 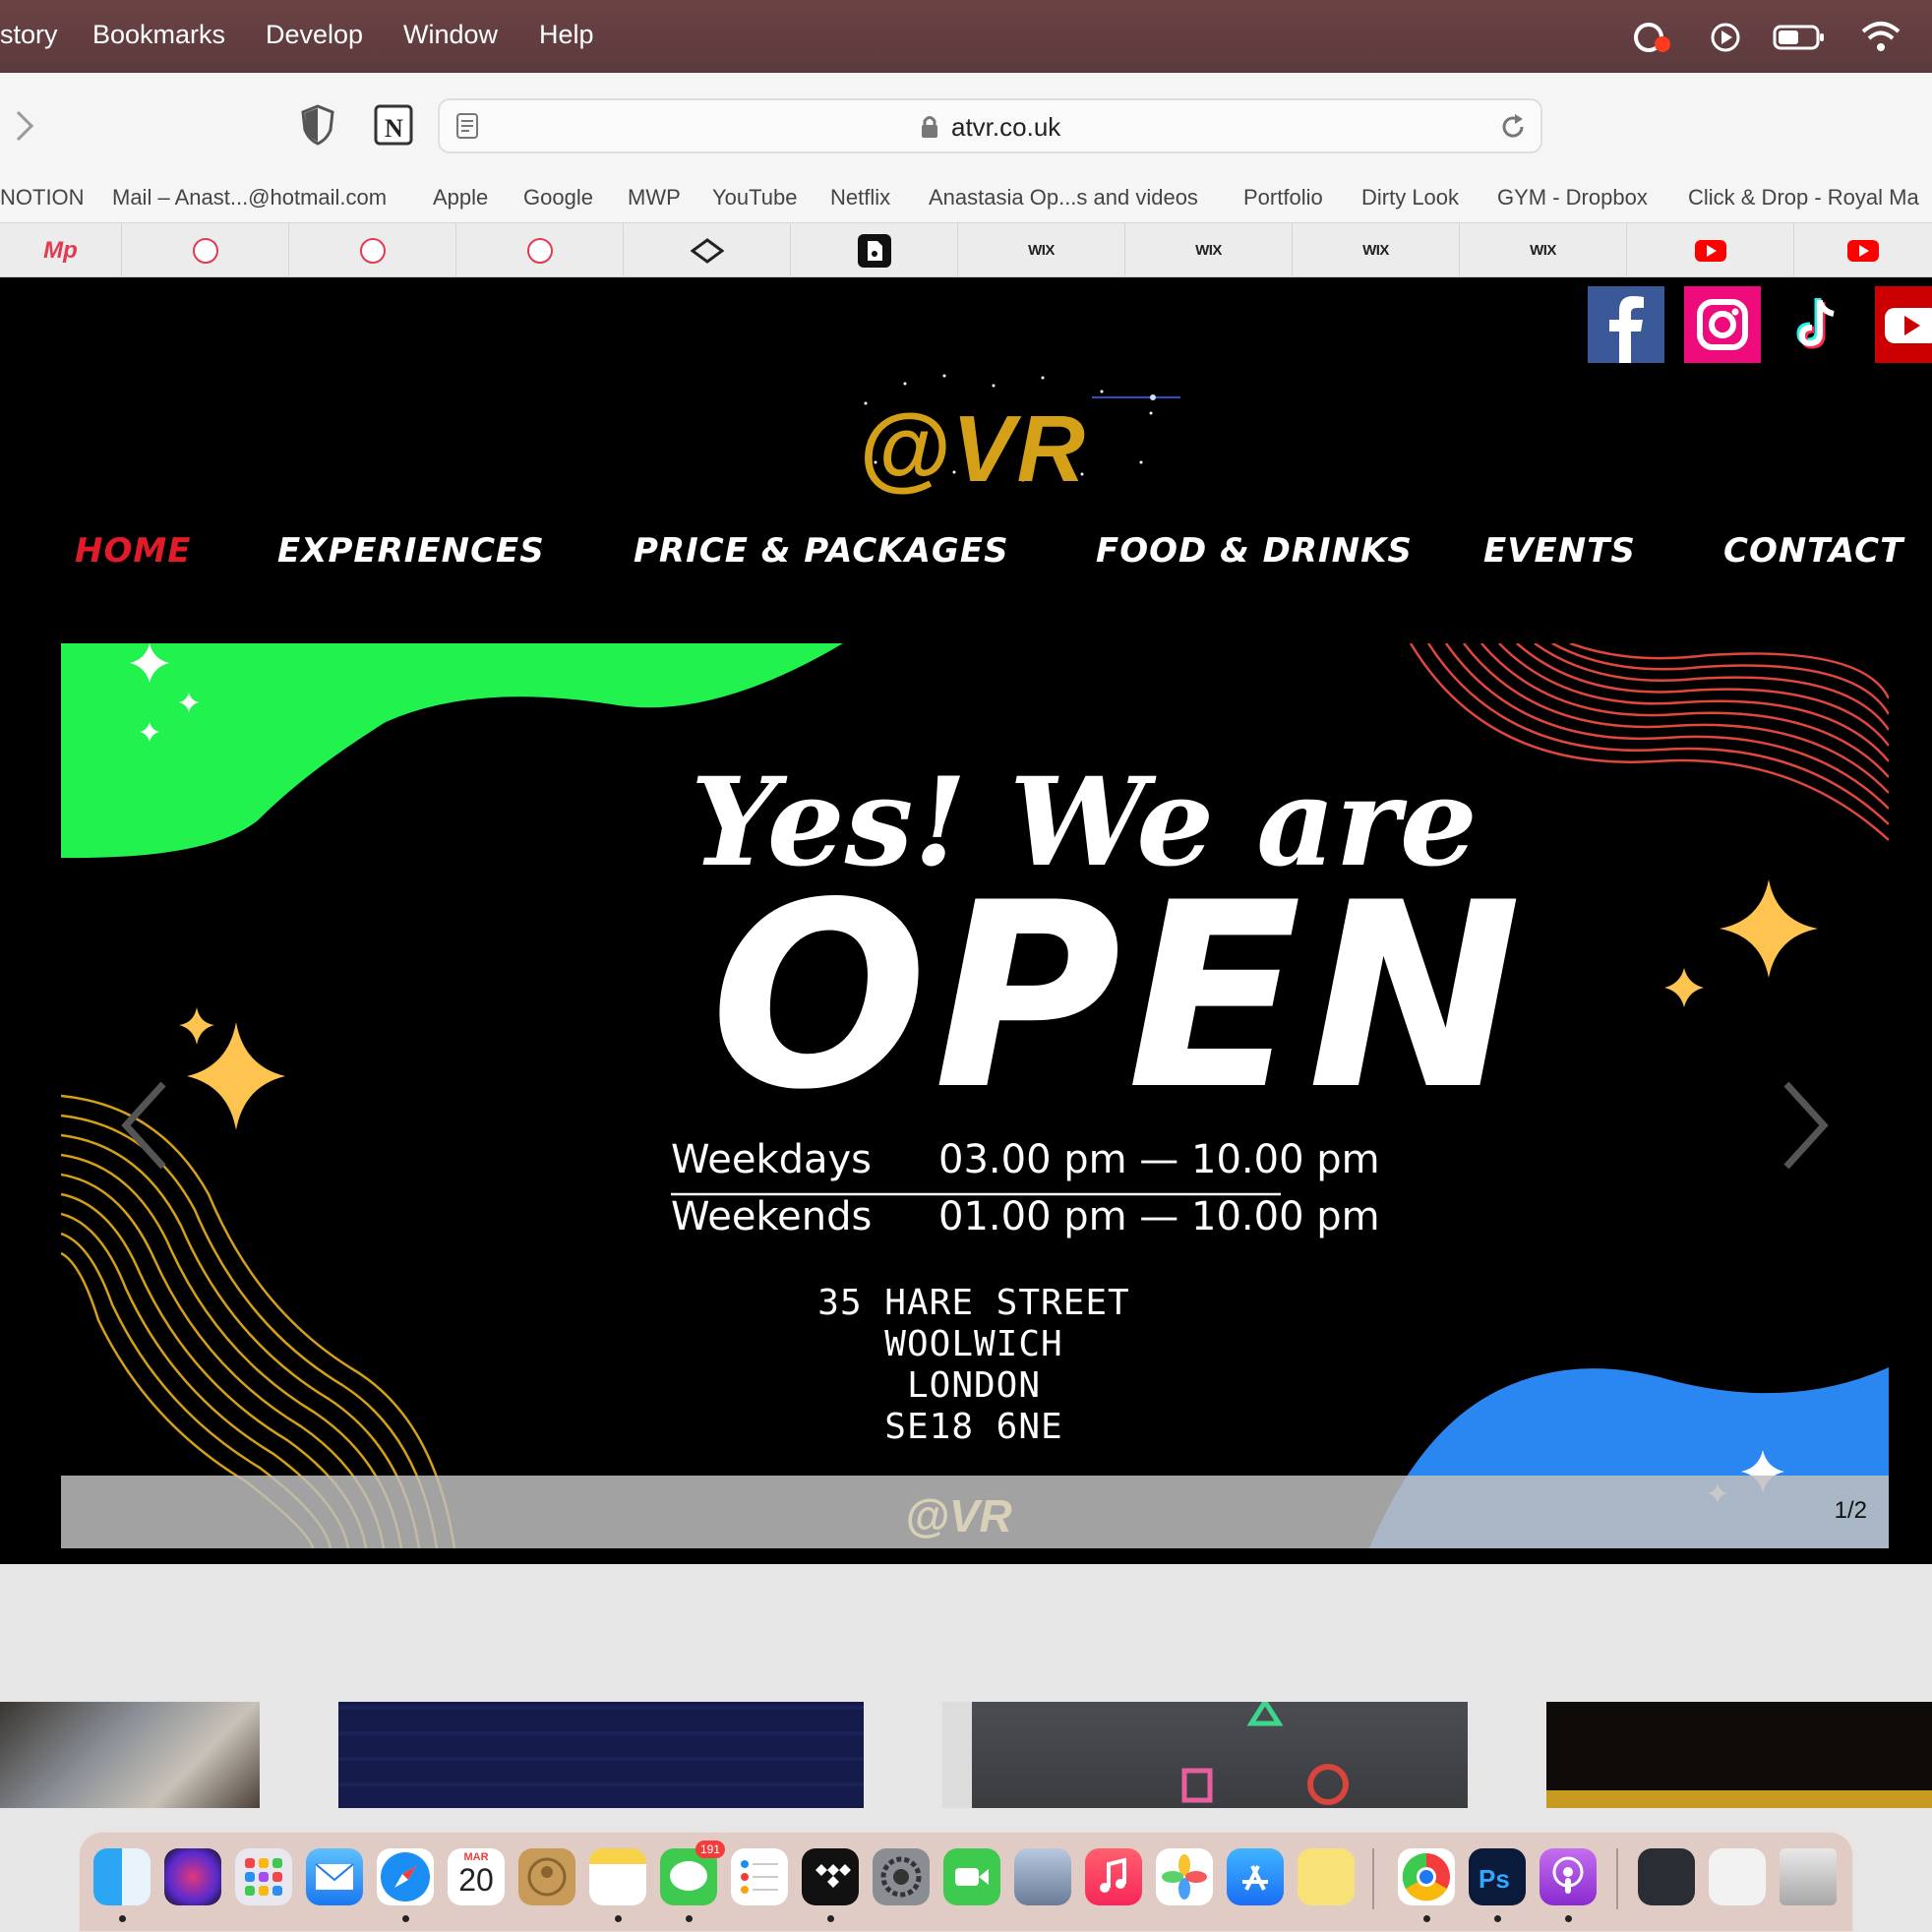 I want to click on messages-icon: 191, so click(x=692, y=1873).